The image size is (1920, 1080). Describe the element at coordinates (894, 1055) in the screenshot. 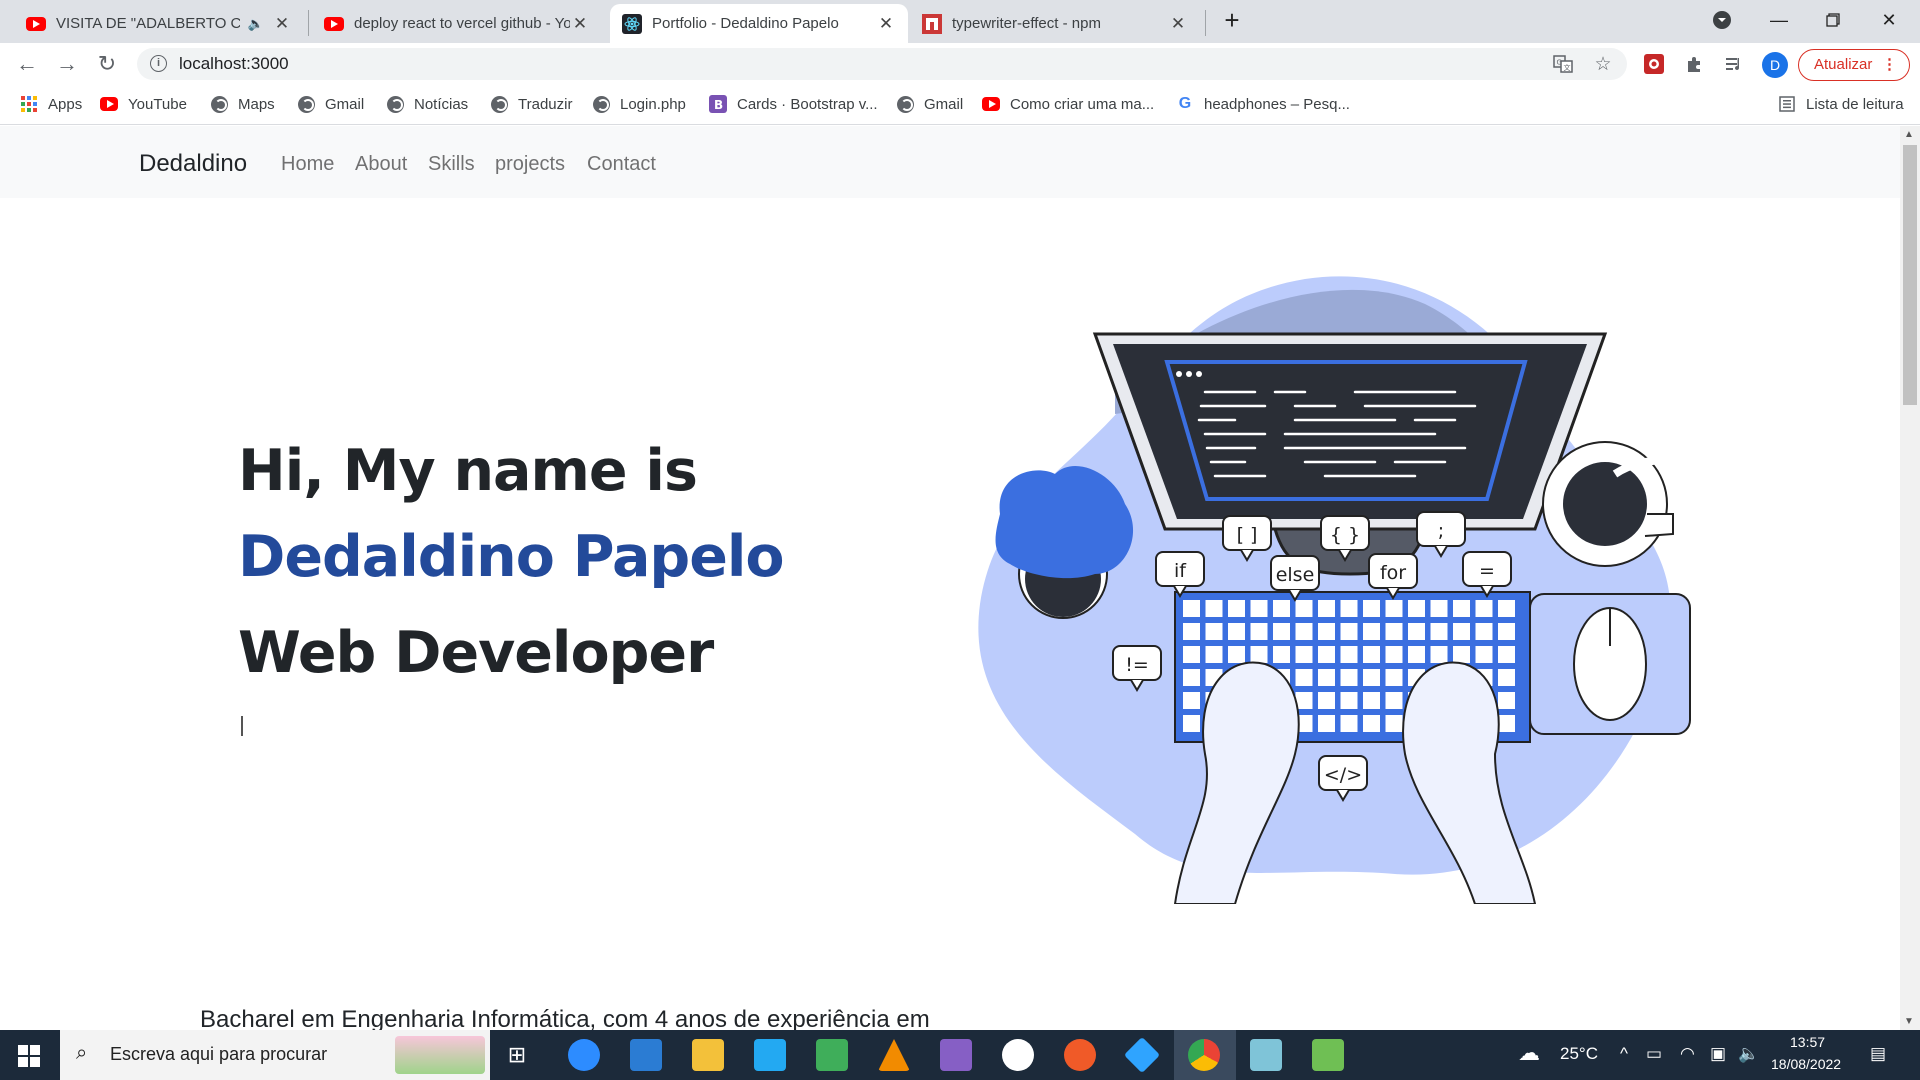

I see `vlc-icon` at that location.